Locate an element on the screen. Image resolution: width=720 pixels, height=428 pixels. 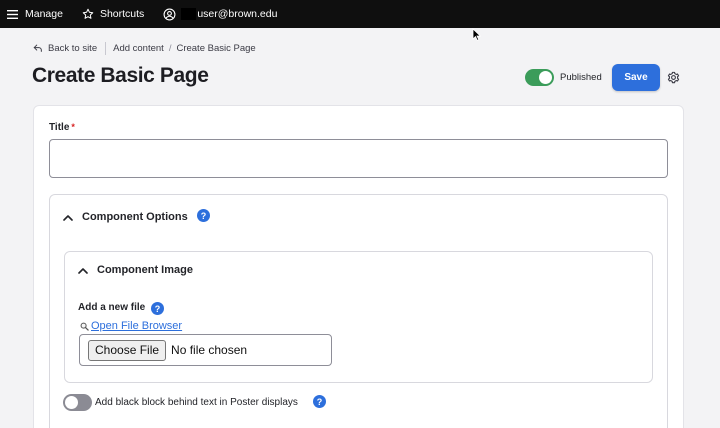
black-block-toggle is located at coordinates (77, 402).